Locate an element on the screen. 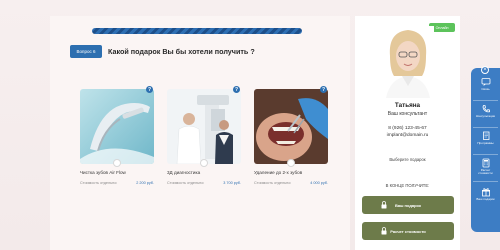  3d-diagnostics-image is located at coordinates (204, 126).